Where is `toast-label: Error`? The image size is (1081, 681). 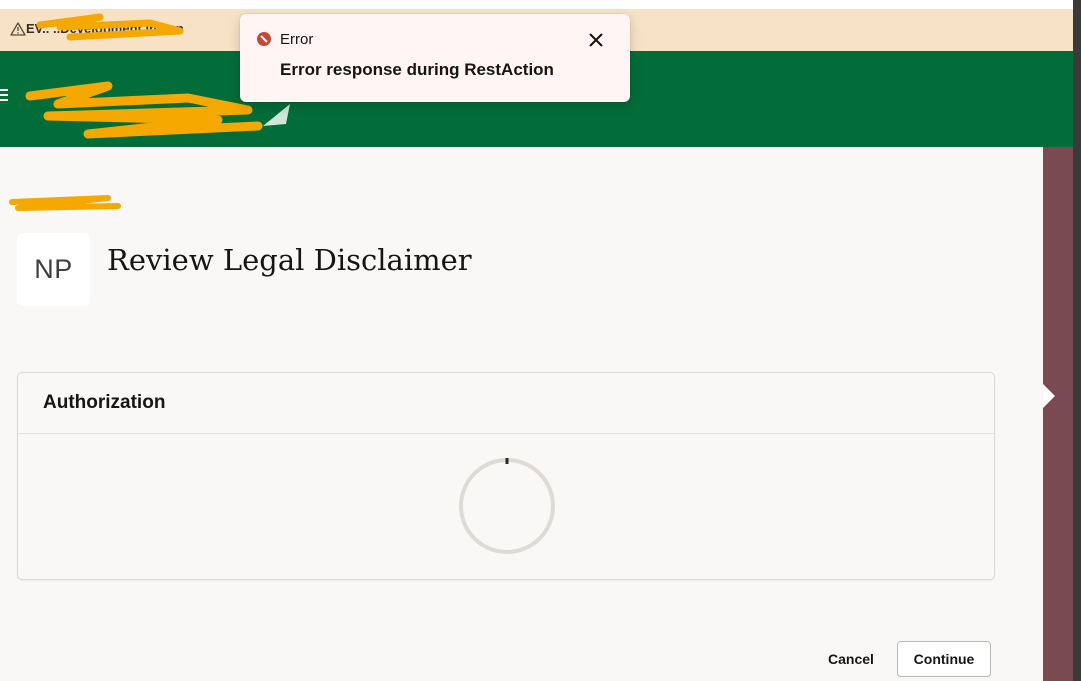
toast-label: Error is located at coordinates (297, 39).